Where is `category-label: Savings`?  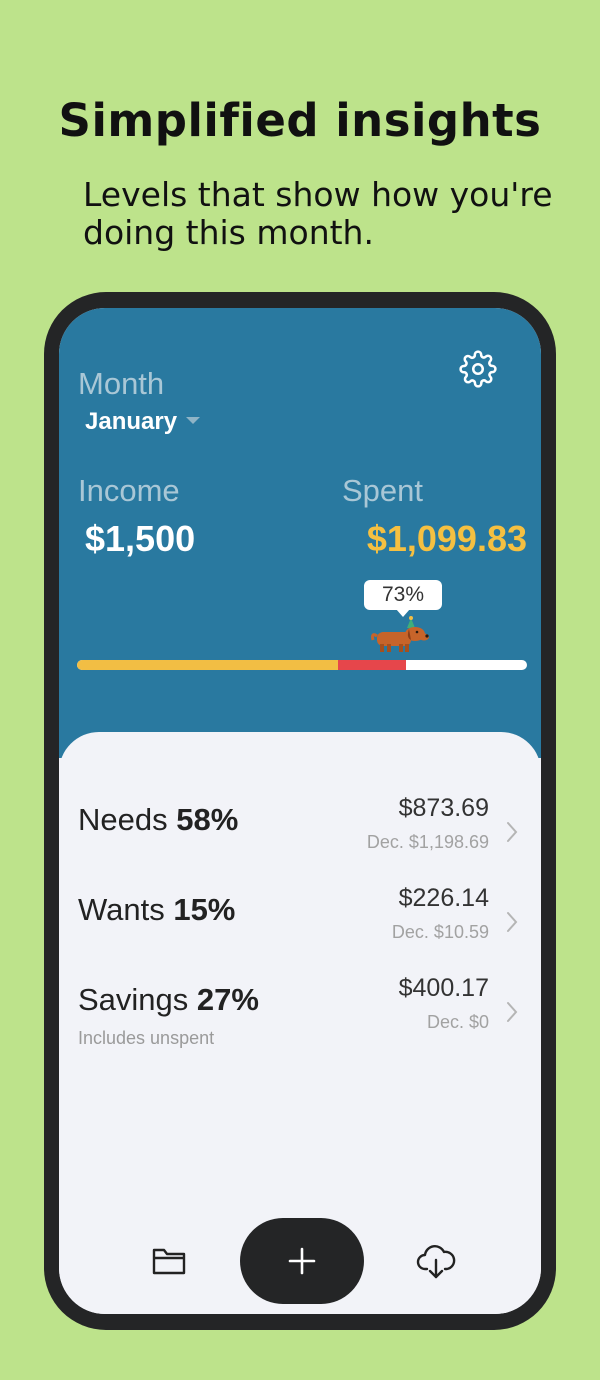
category-label: Savings is located at coordinates (133, 999).